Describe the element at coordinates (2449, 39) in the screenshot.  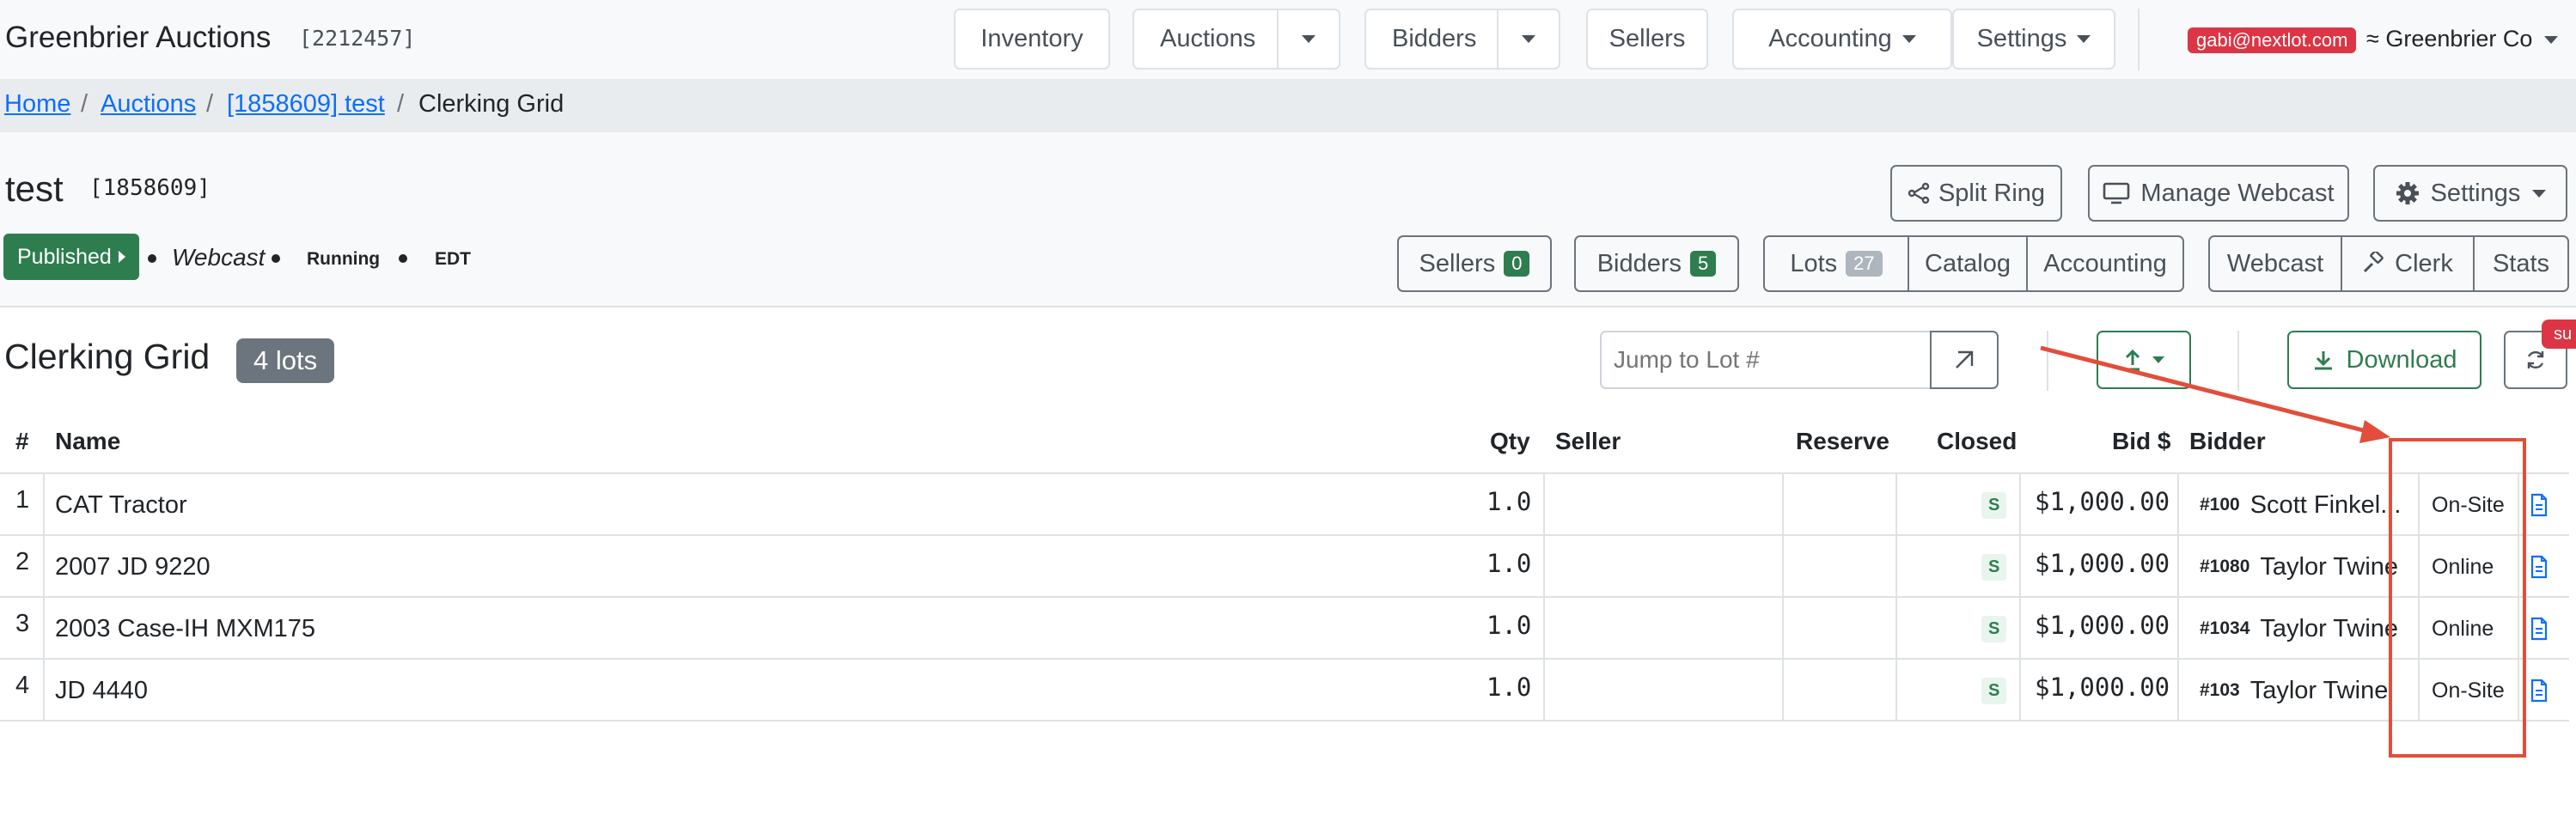
I see `org-name: ≈ Greenbrier Co` at that location.